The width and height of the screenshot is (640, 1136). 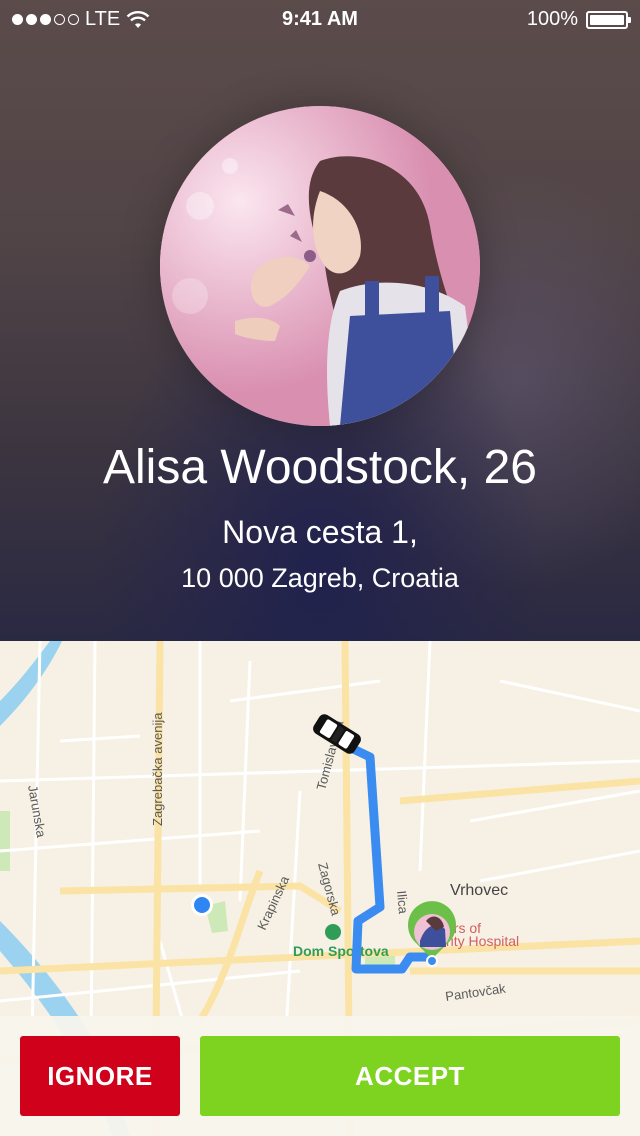 What do you see at coordinates (479, 890) in the screenshot?
I see `street-label: Vrhovec` at bounding box center [479, 890].